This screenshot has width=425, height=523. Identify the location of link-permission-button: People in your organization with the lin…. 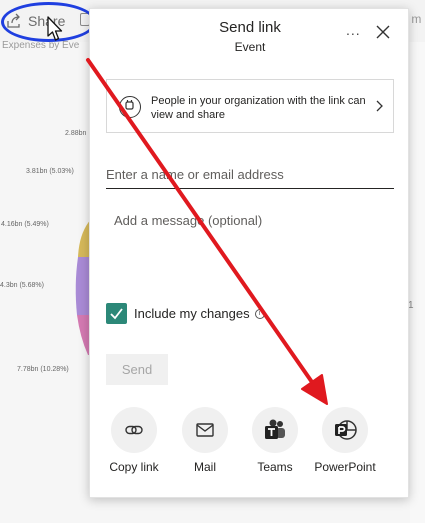
(250, 106).